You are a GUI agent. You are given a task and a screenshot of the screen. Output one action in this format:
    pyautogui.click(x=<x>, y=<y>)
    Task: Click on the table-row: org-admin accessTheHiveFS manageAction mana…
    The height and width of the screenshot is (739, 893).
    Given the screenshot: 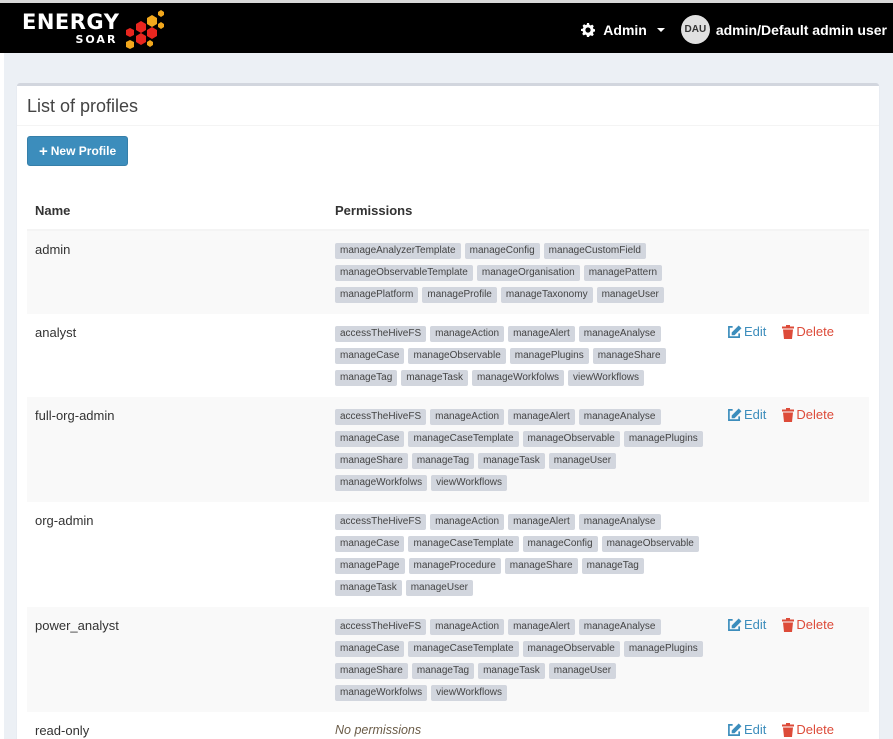 What is the action you would take?
    pyautogui.click(x=448, y=554)
    